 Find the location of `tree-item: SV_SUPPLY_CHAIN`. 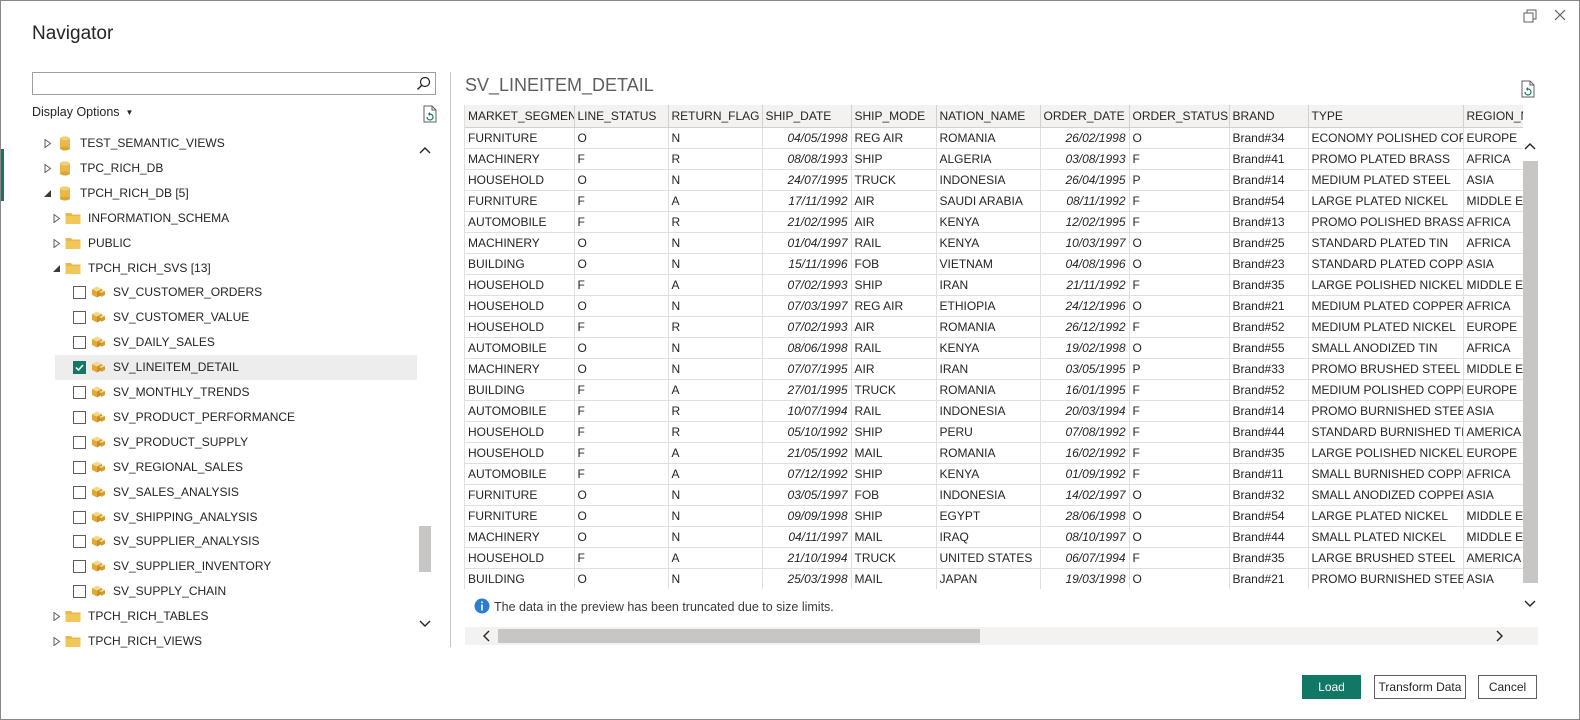

tree-item: SV_SUPPLY_CHAIN is located at coordinates (224, 591).